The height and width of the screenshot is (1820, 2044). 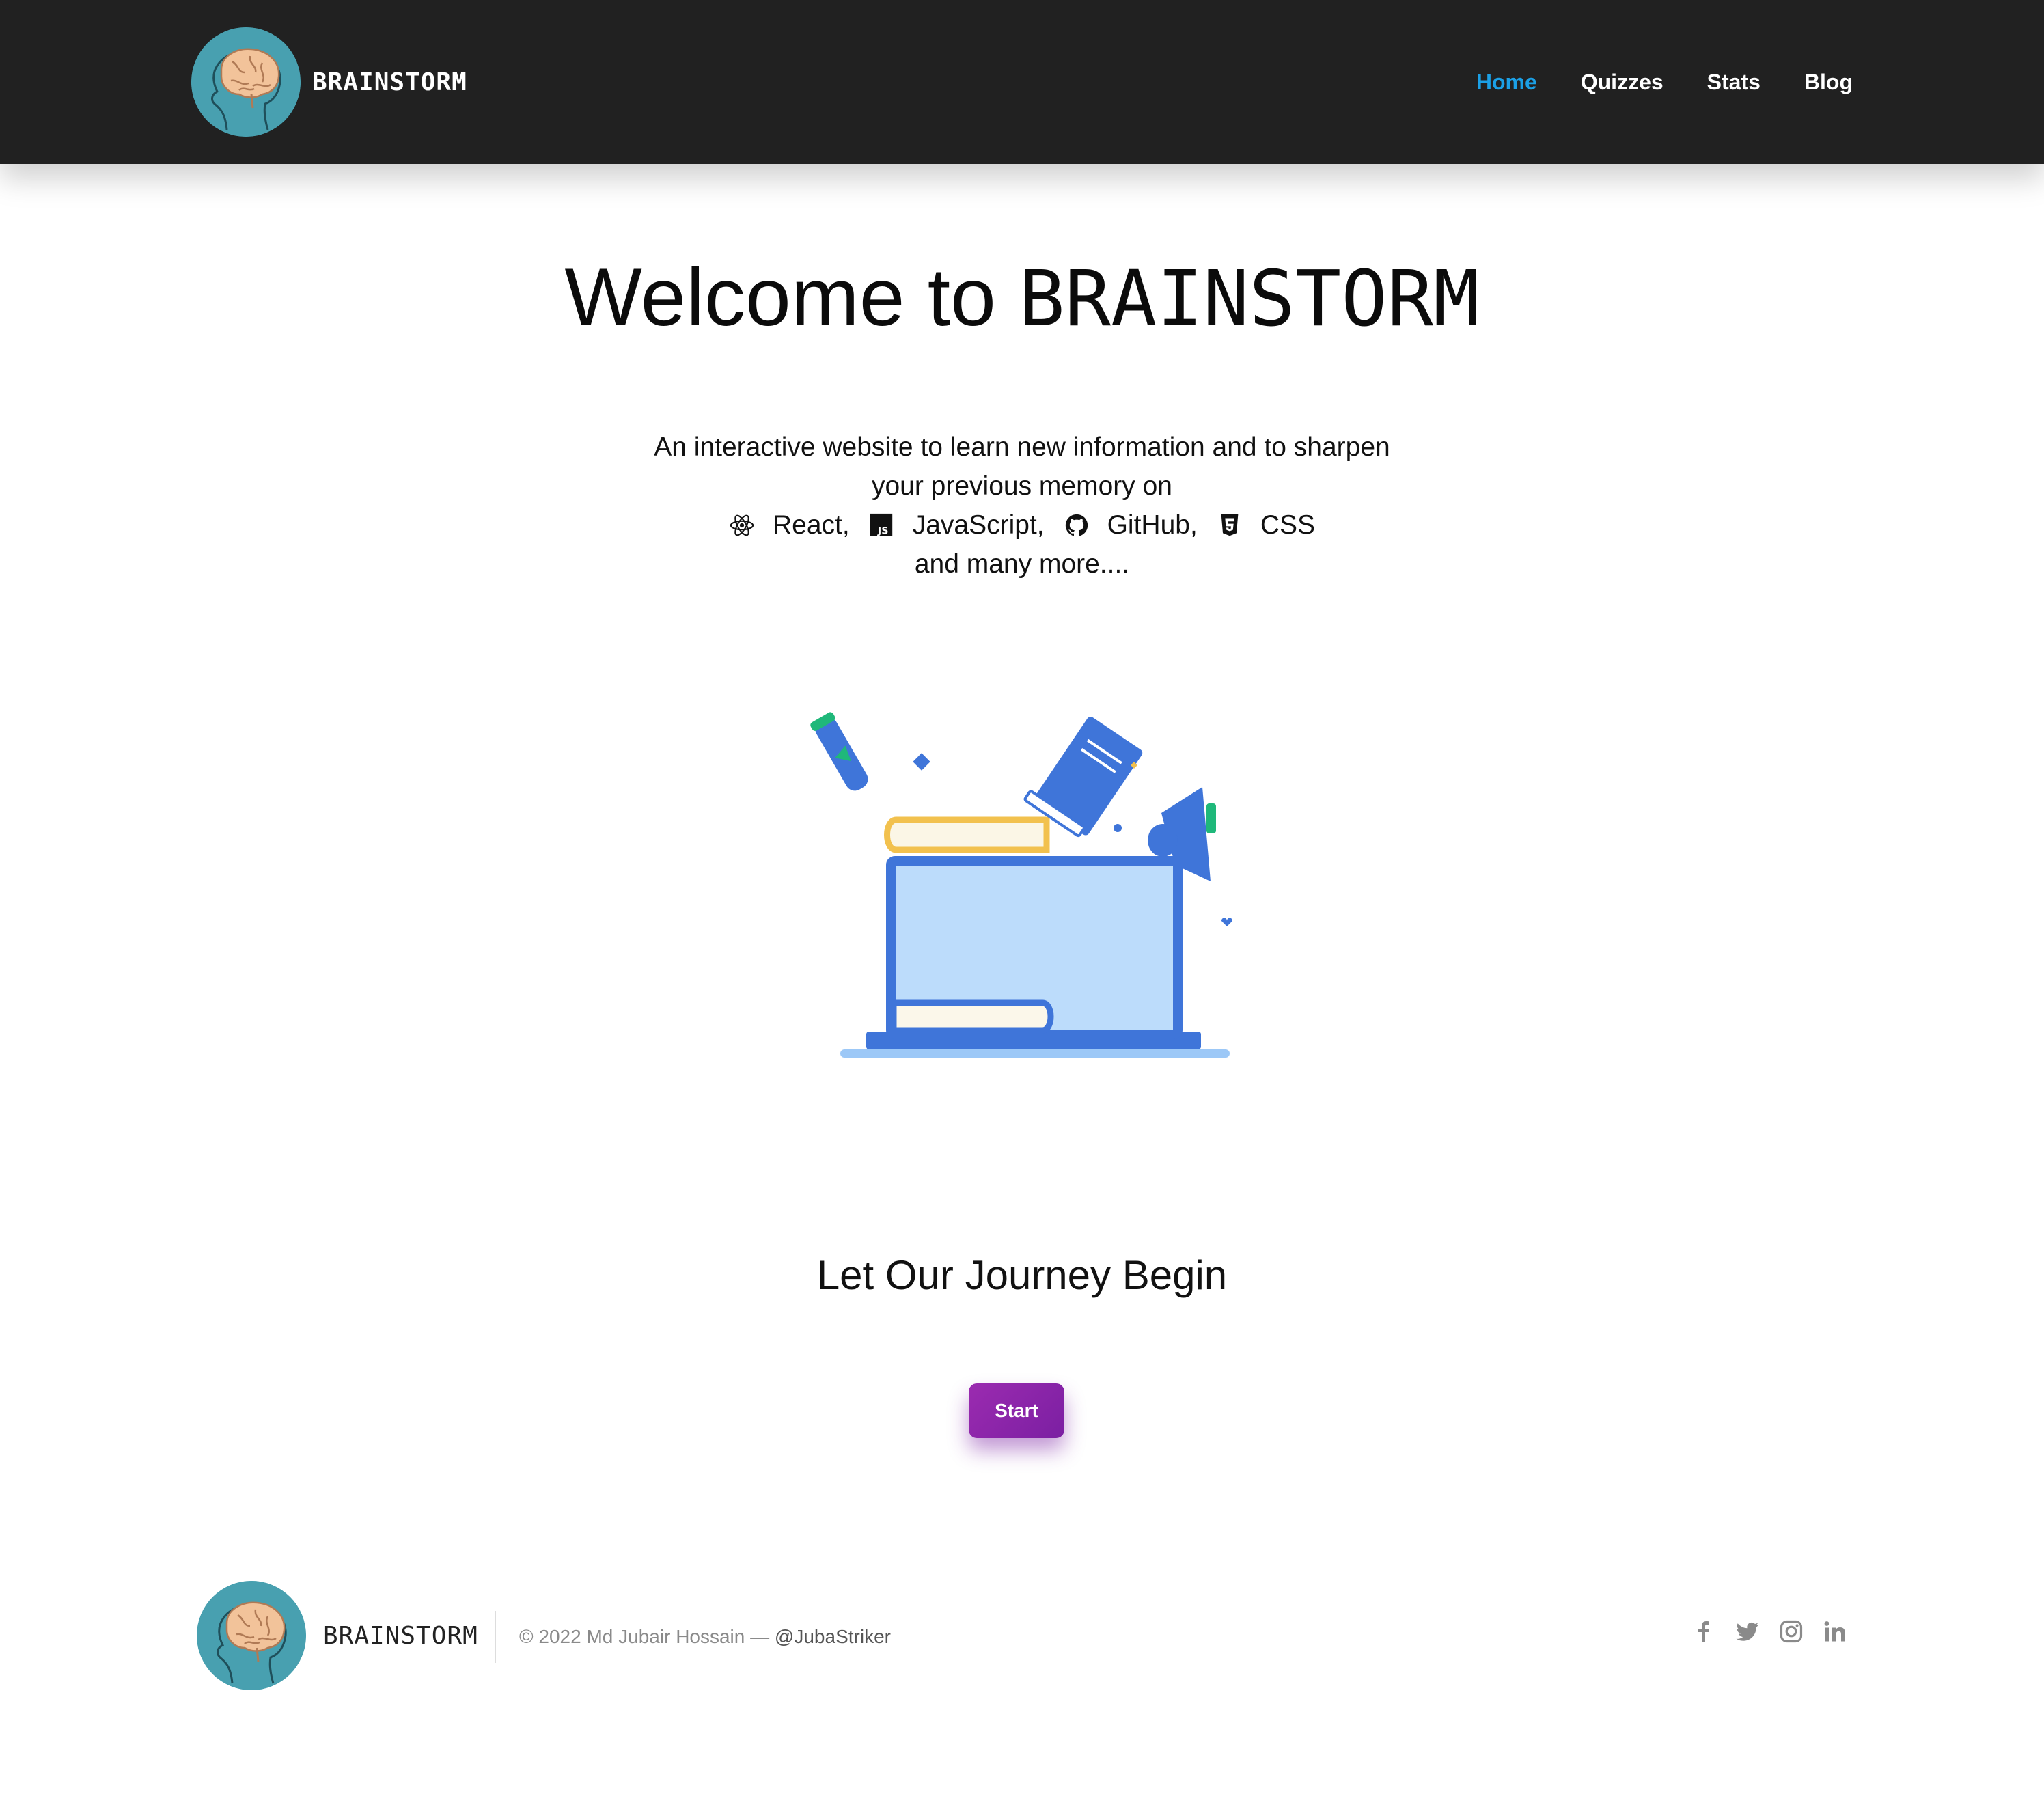 What do you see at coordinates (1747, 1631) in the screenshot?
I see `twitter-icon` at bounding box center [1747, 1631].